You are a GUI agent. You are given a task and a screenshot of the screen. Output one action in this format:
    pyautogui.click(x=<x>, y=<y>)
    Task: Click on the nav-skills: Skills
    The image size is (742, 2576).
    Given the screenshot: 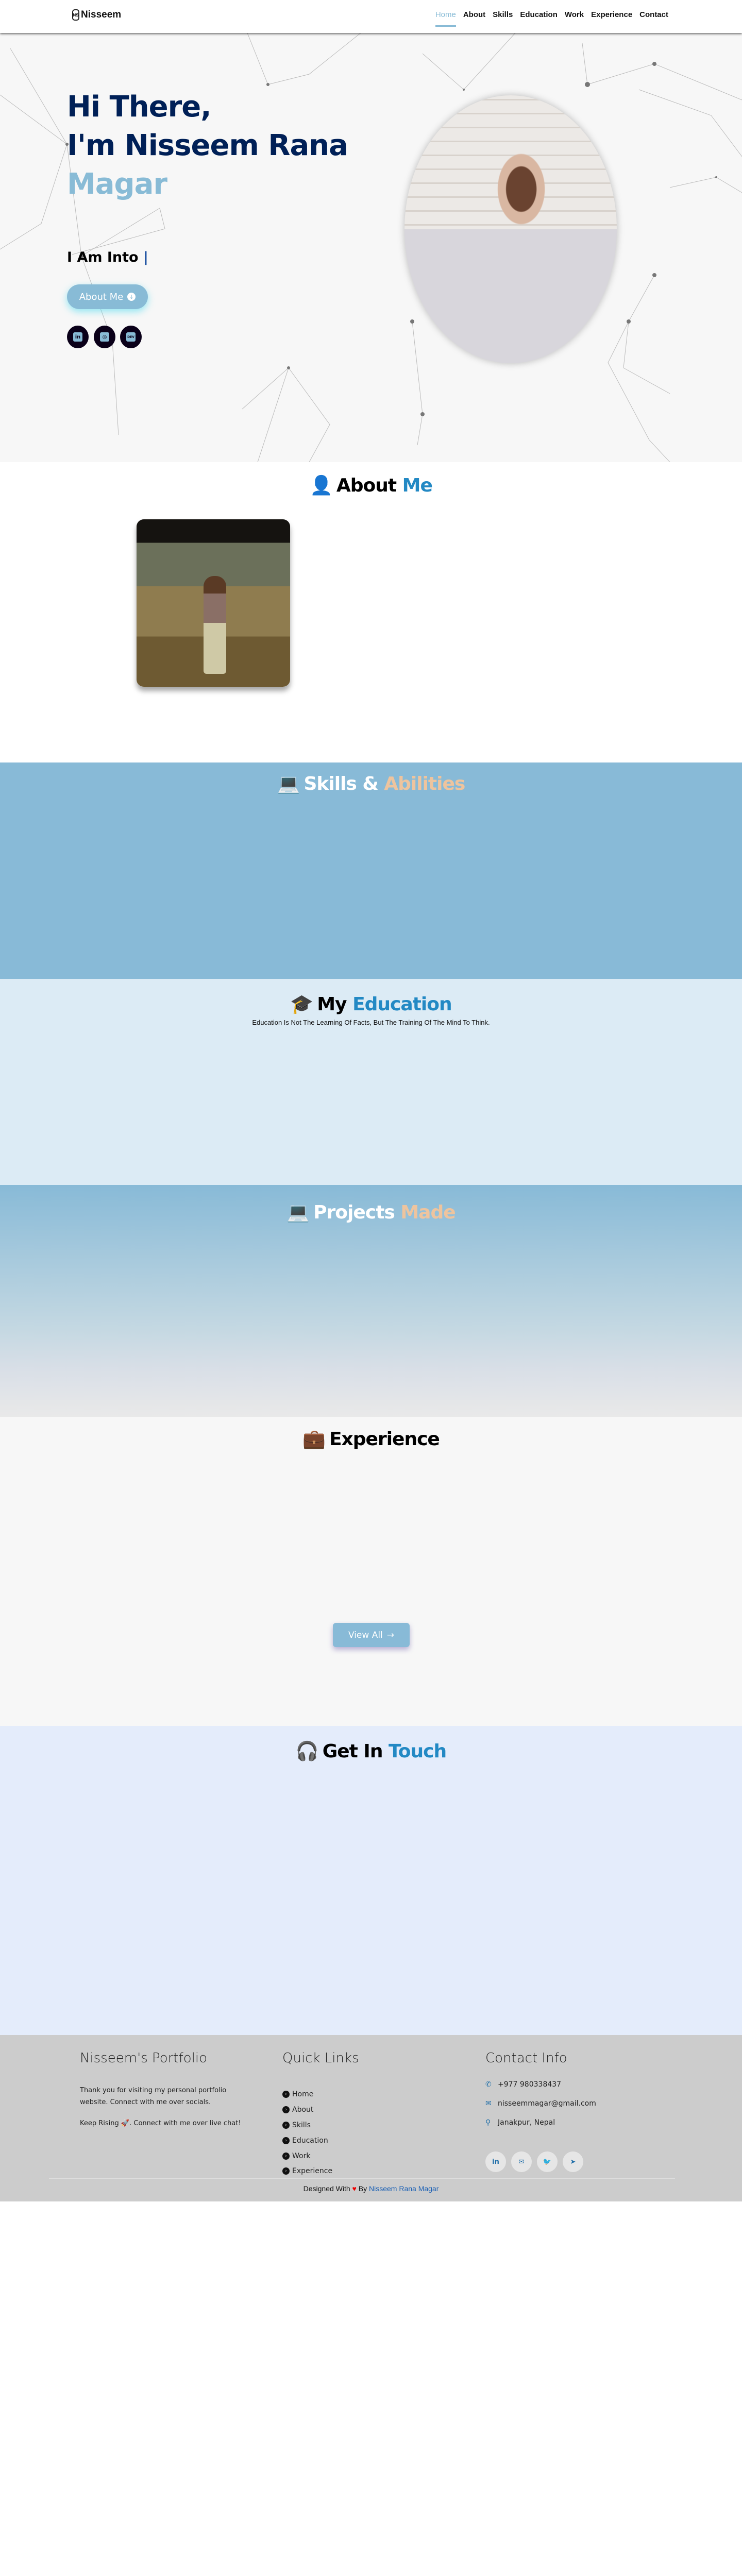 What is the action you would take?
    pyautogui.click(x=503, y=18)
    